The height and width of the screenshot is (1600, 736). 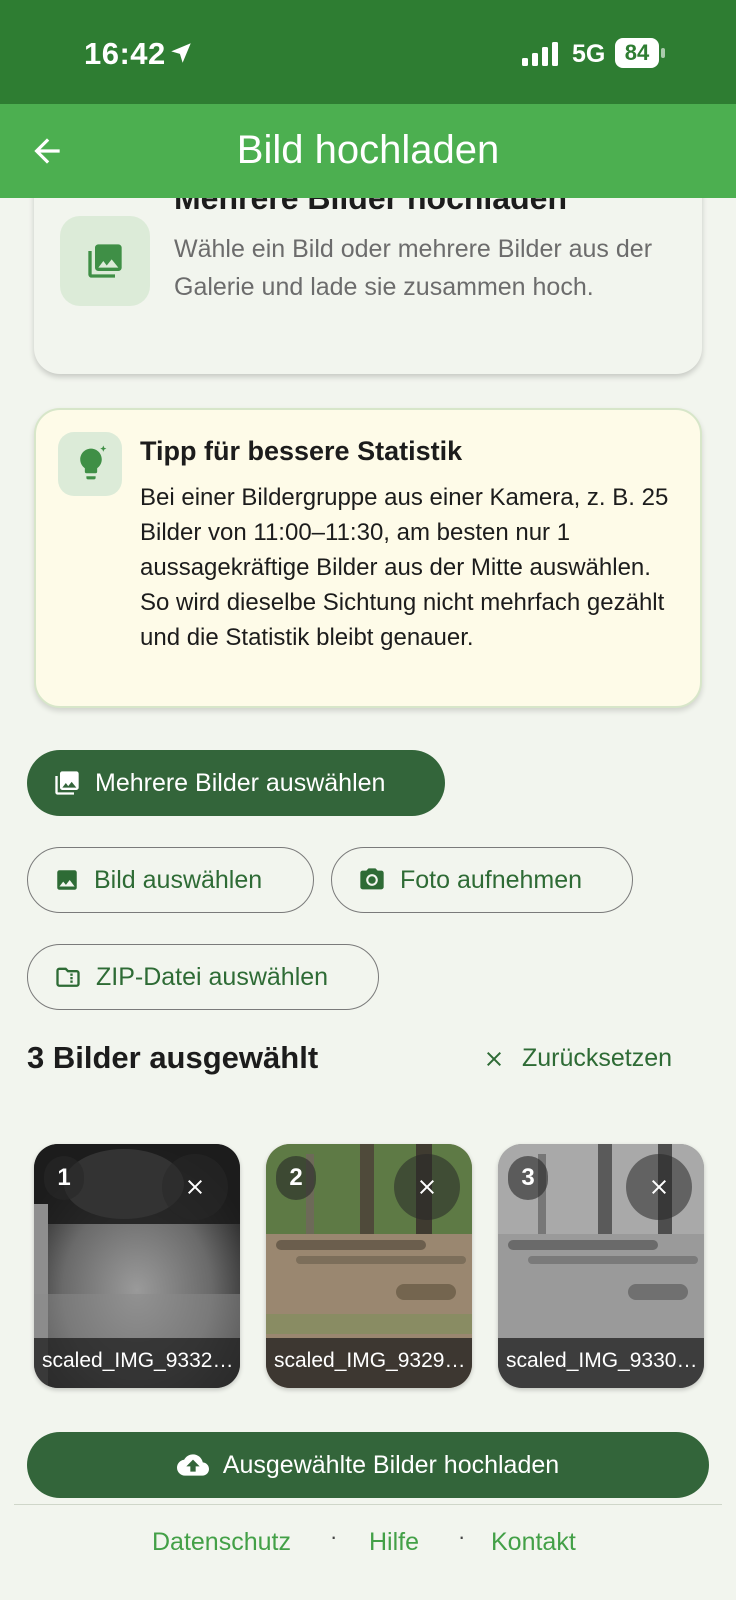 What do you see at coordinates (540, 54) in the screenshot?
I see `cellular-signal-icon` at bounding box center [540, 54].